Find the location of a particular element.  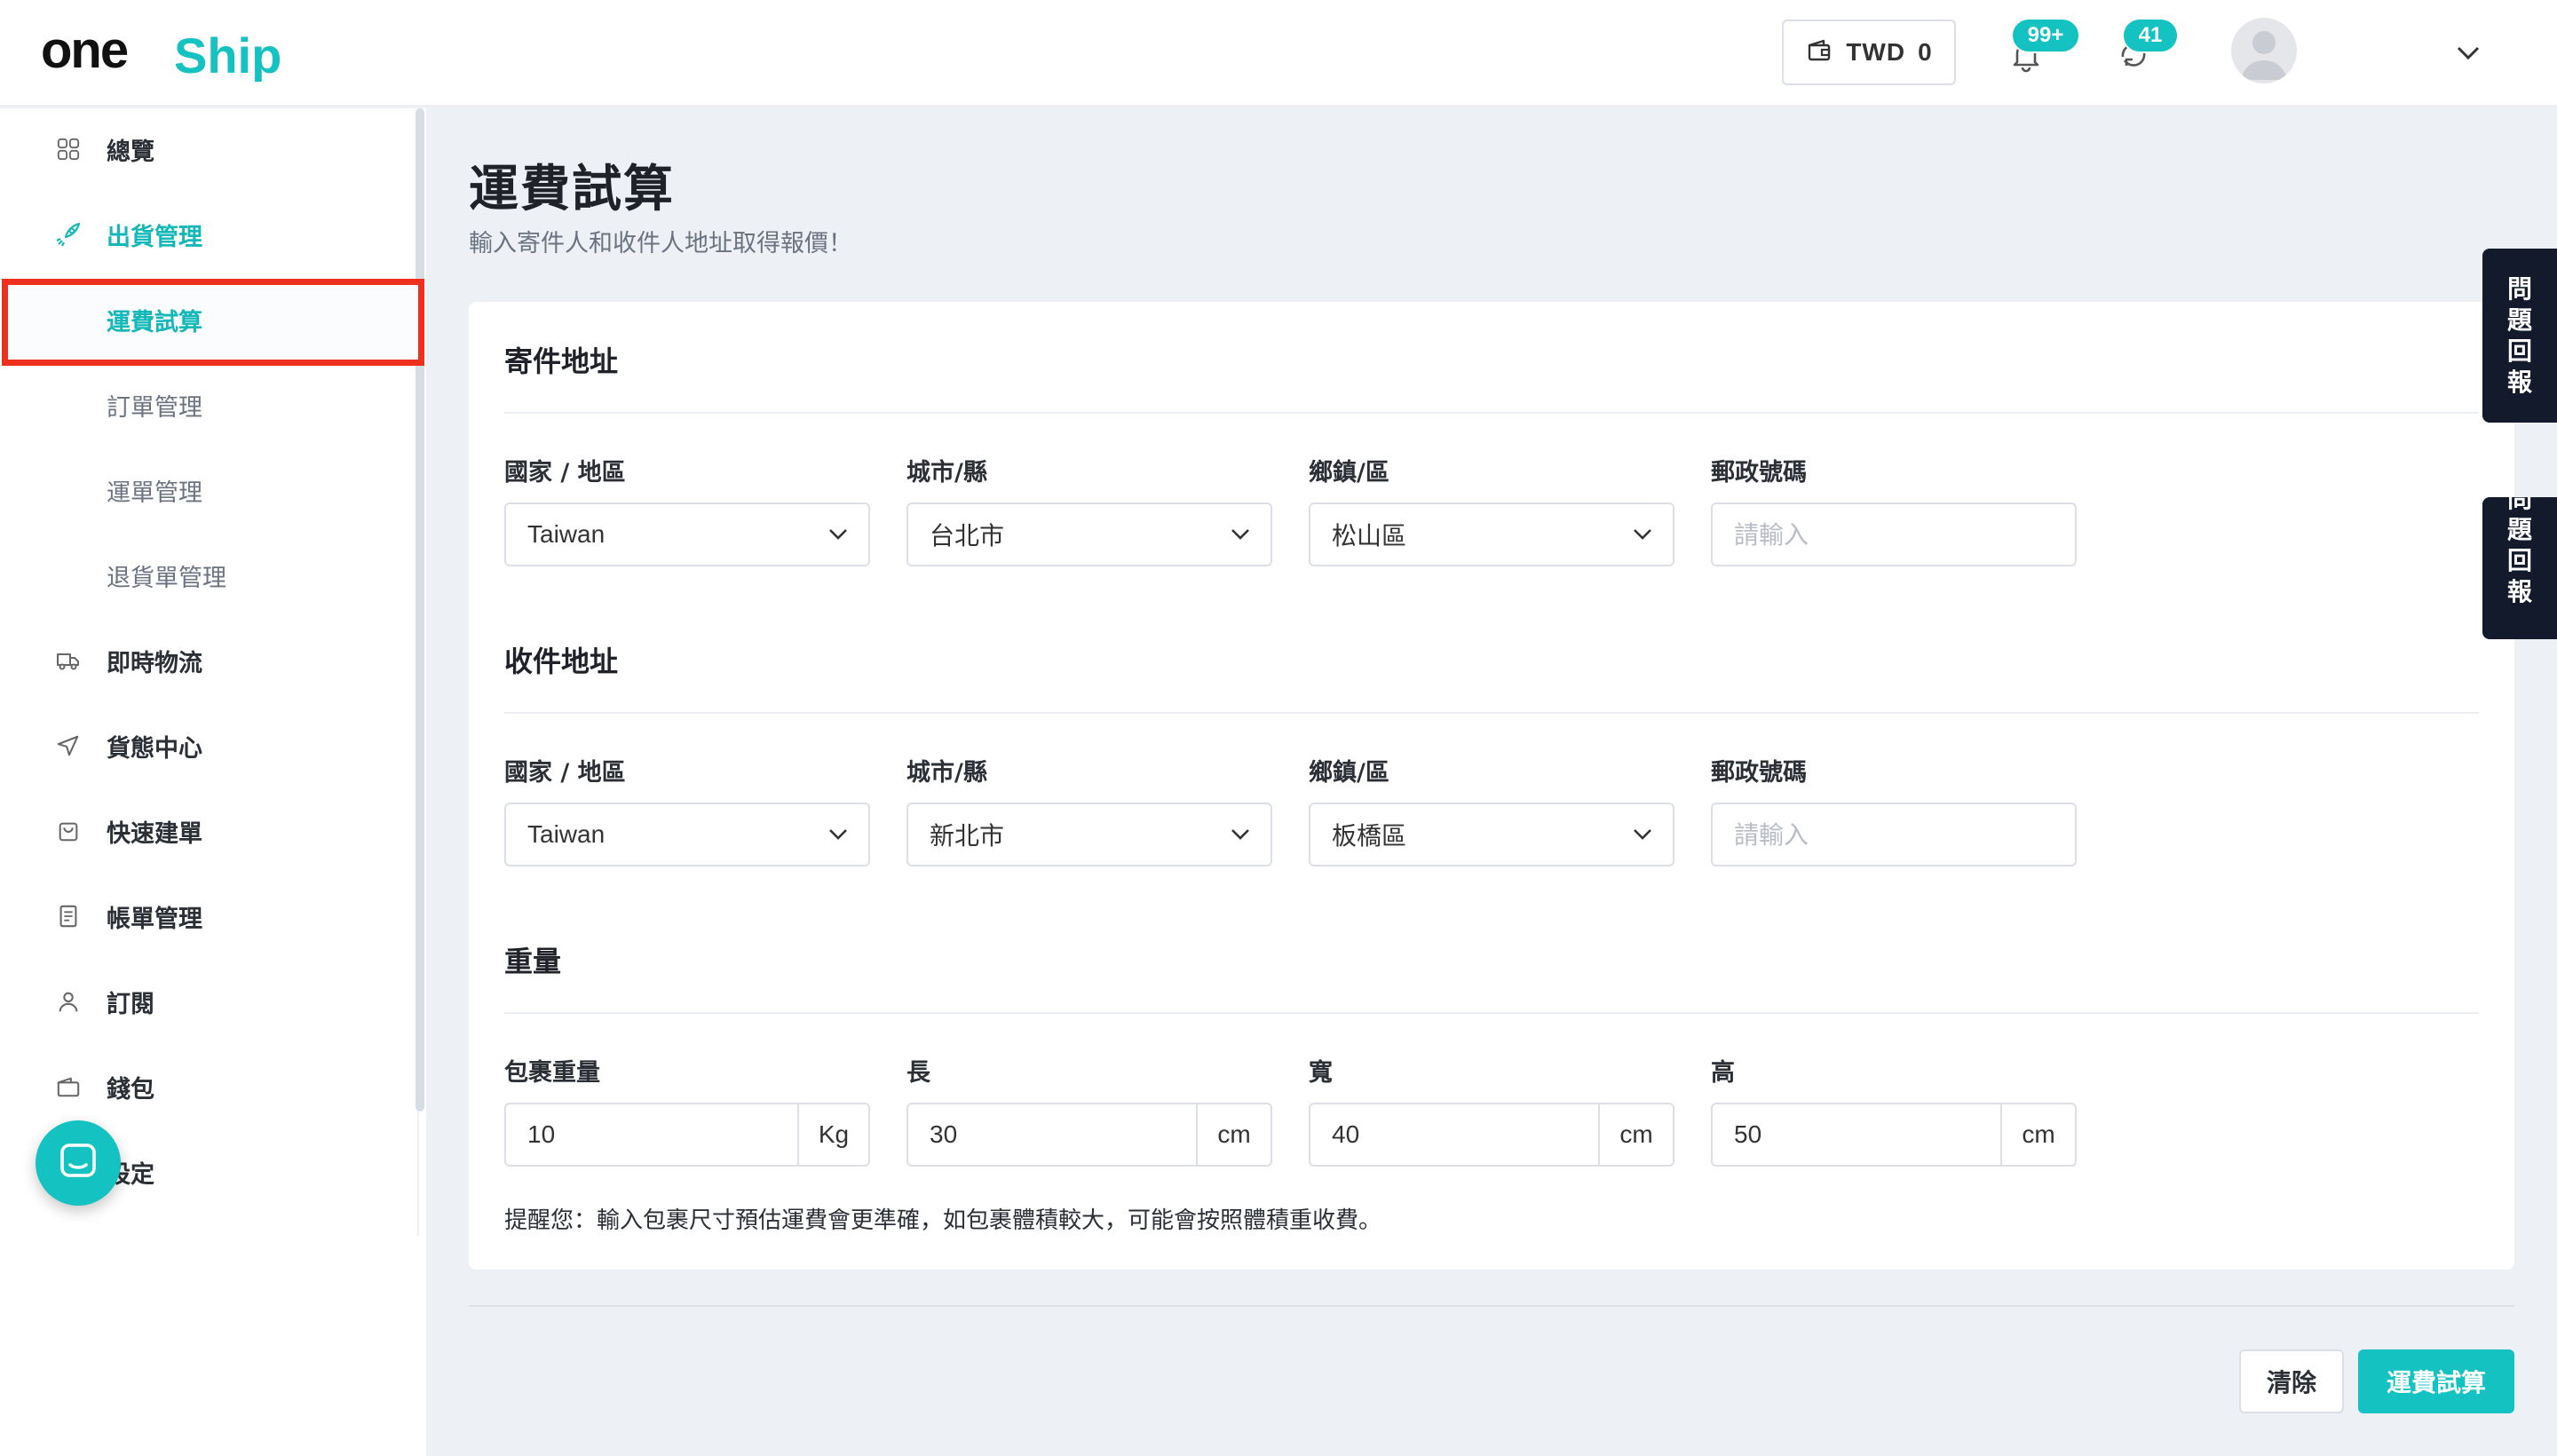

sidebar-item-shipping: 出貨管理 is located at coordinates (208, 234).